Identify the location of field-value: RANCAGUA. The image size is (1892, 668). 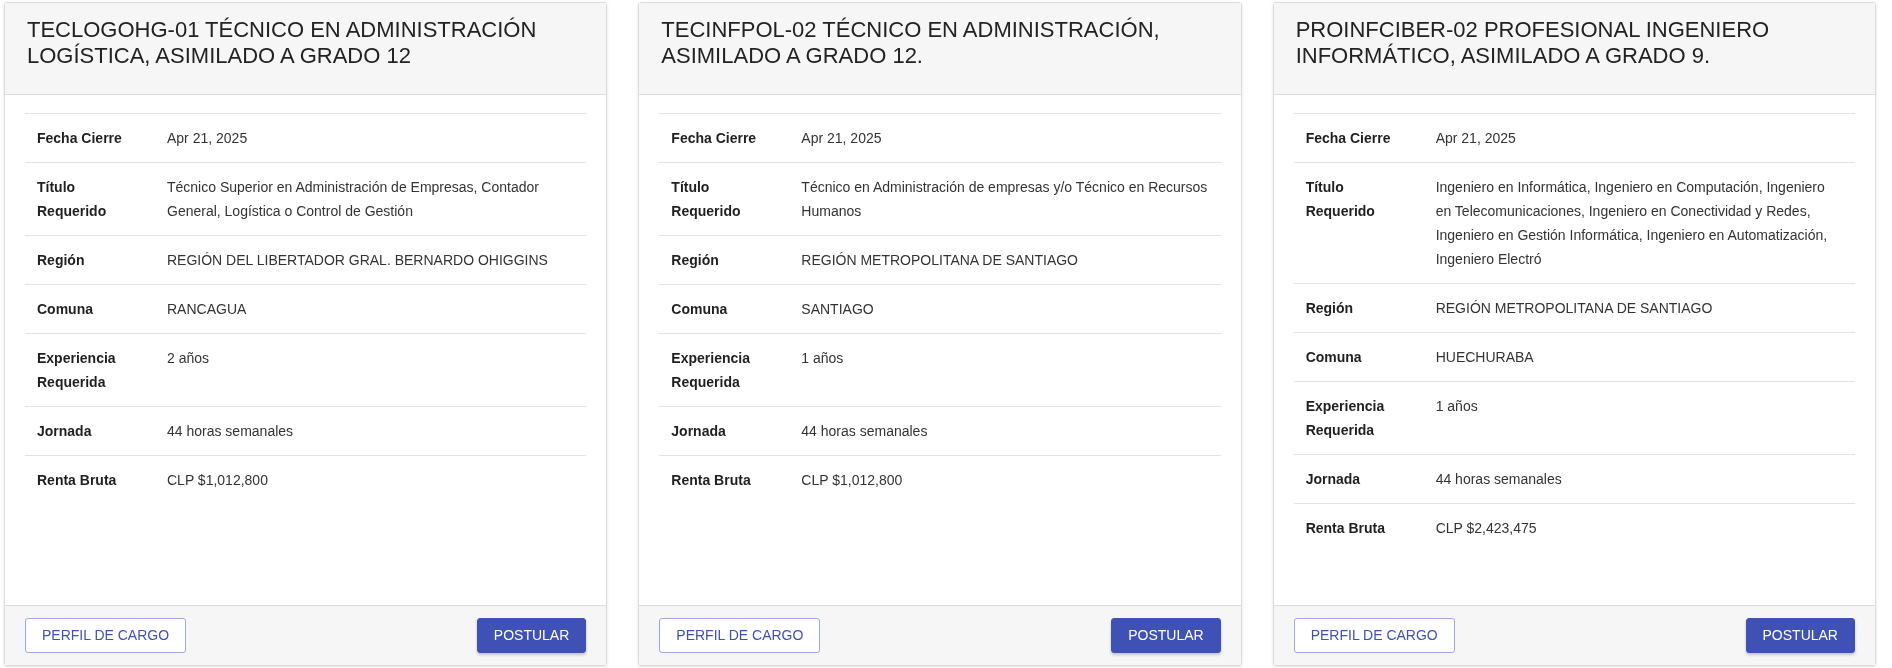
(371, 309).